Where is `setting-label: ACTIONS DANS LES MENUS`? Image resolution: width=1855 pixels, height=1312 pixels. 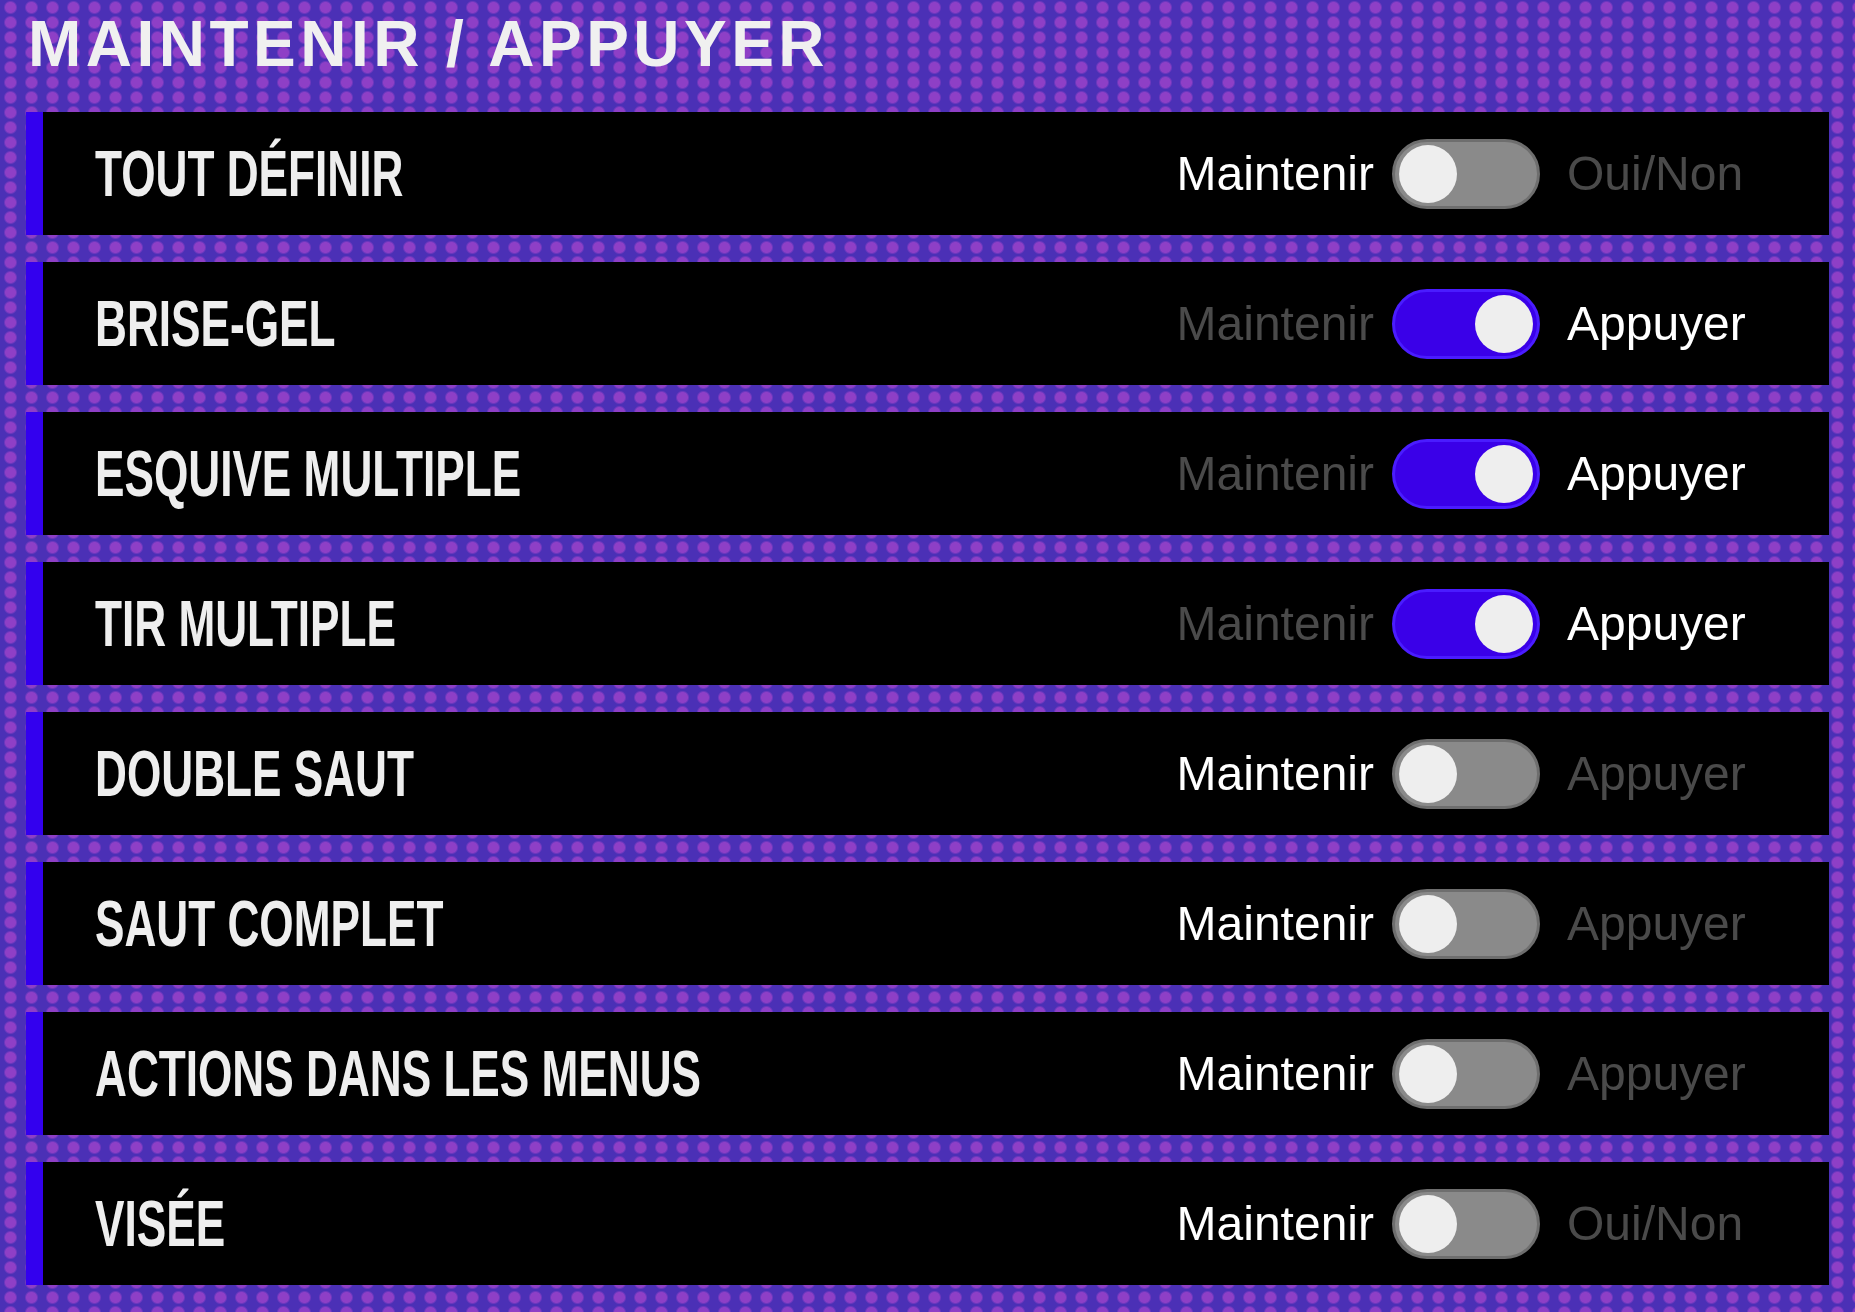 setting-label: ACTIONS DANS LES MENUS is located at coordinates (398, 1073).